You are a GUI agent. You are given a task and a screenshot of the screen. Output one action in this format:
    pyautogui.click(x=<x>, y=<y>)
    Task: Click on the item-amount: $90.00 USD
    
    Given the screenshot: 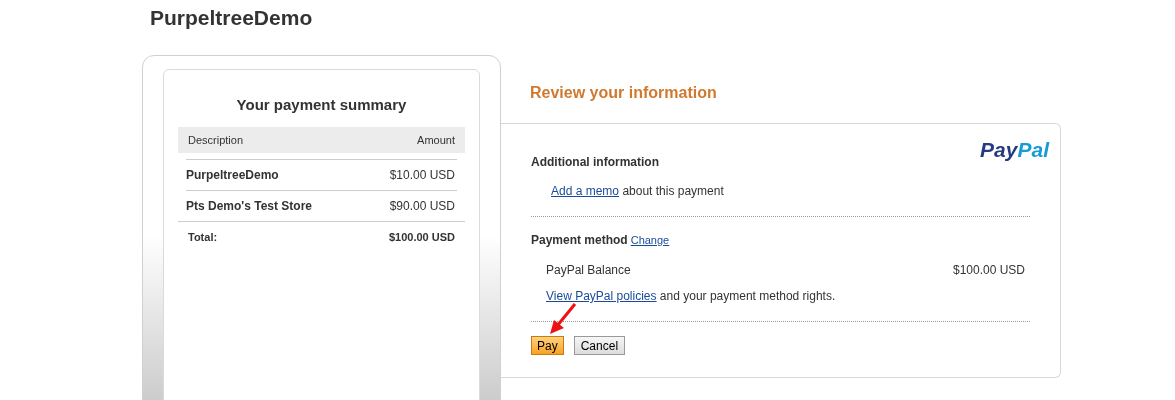 What is the action you would take?
    pyautogui.click(x=422, y=206)
    